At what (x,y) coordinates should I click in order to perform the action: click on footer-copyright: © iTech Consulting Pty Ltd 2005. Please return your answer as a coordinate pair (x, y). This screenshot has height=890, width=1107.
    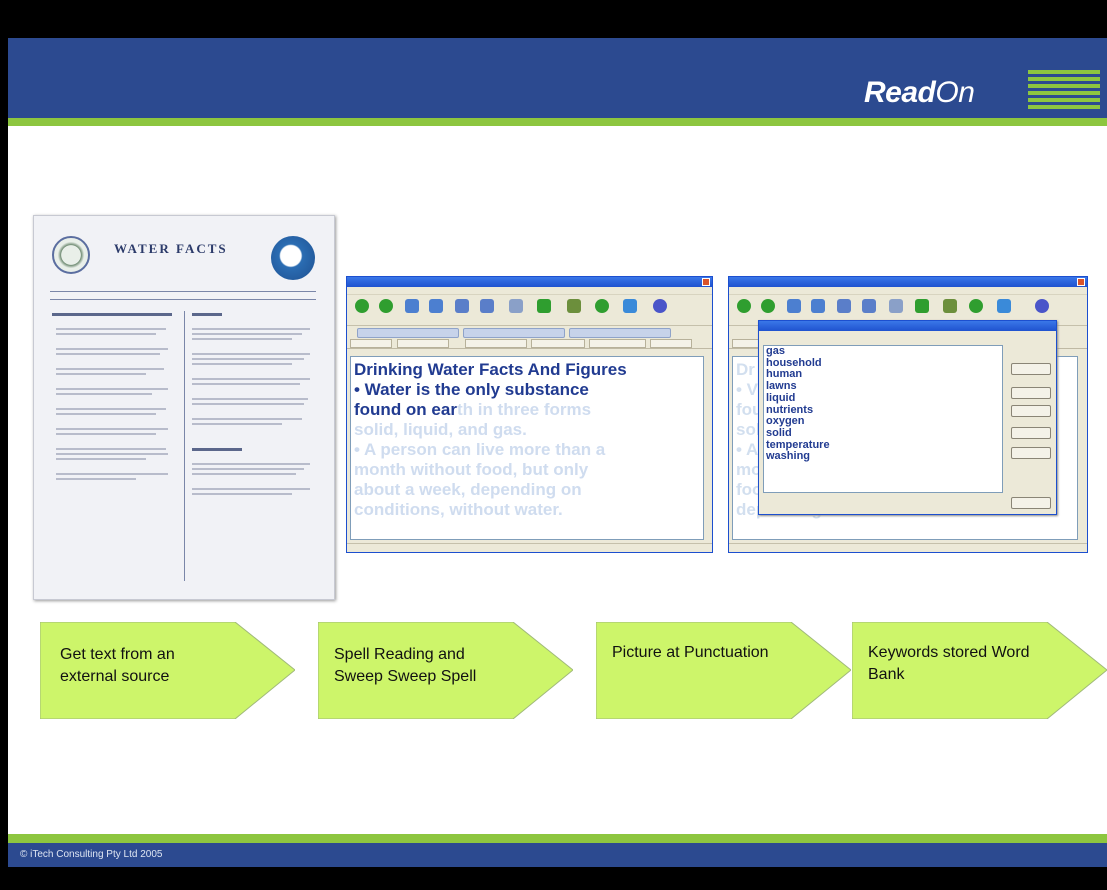
    Looking at the image, I should click on (557, 855).